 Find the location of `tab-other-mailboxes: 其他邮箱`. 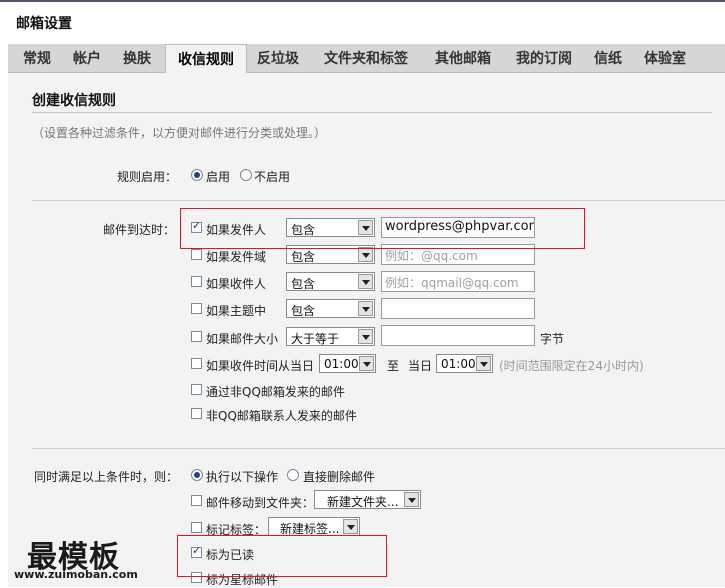

tab-other-mailboxes: 其他邮箱 is located at coordinates (463, 58).